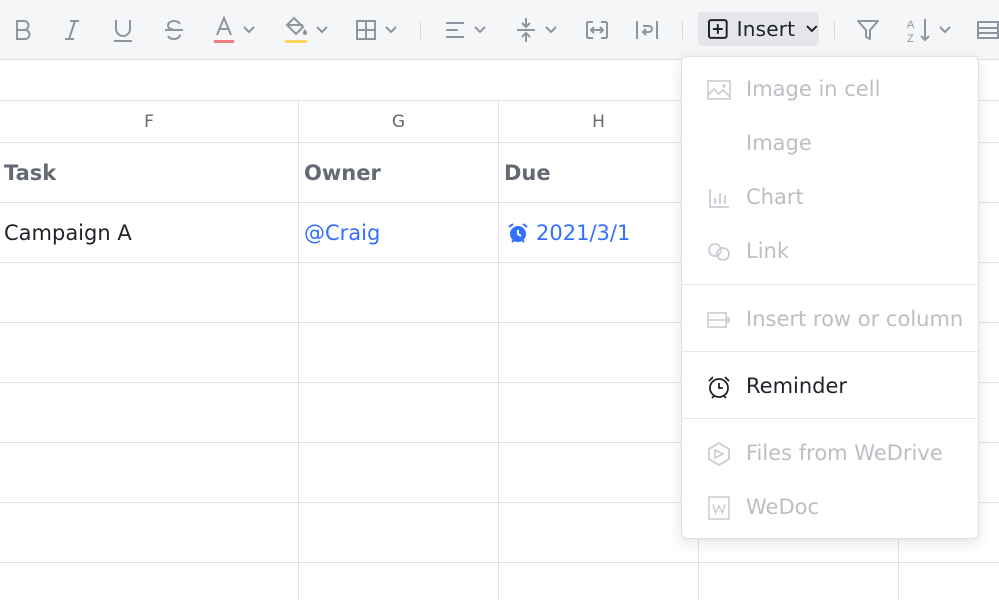  What do you see at coordinates (918, 31) in the screenshot?
I see `sort-icon: AZ` at bounding box center [918, 31].